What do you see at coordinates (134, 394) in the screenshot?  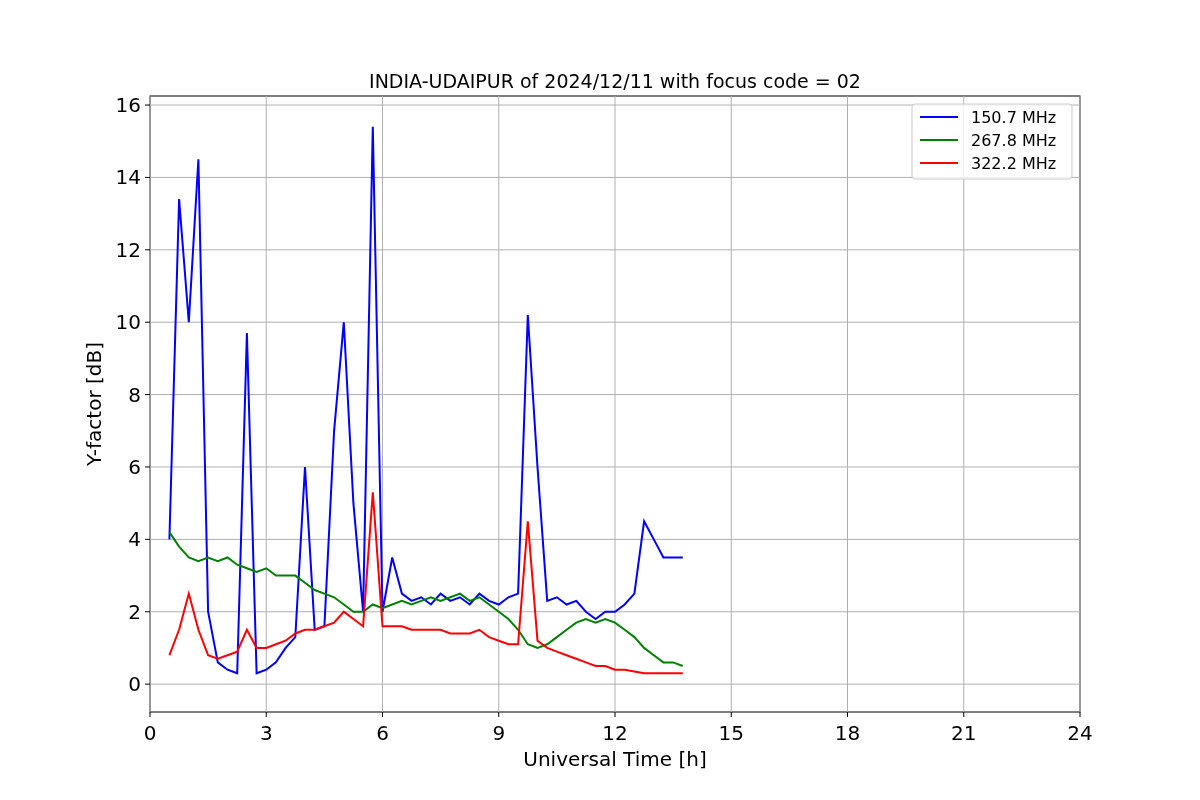 I see `y-tick-label: 8` at bounding box center [134, 394].